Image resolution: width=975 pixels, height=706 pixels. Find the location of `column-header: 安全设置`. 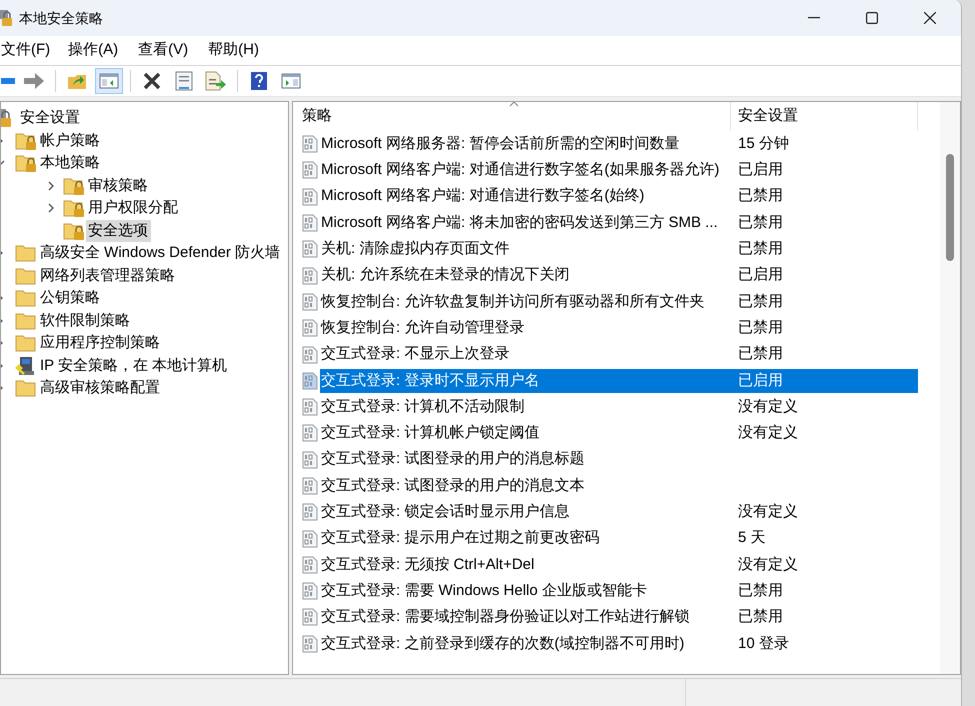

column-header: 安全设置 is located at coordinates (824, 116).